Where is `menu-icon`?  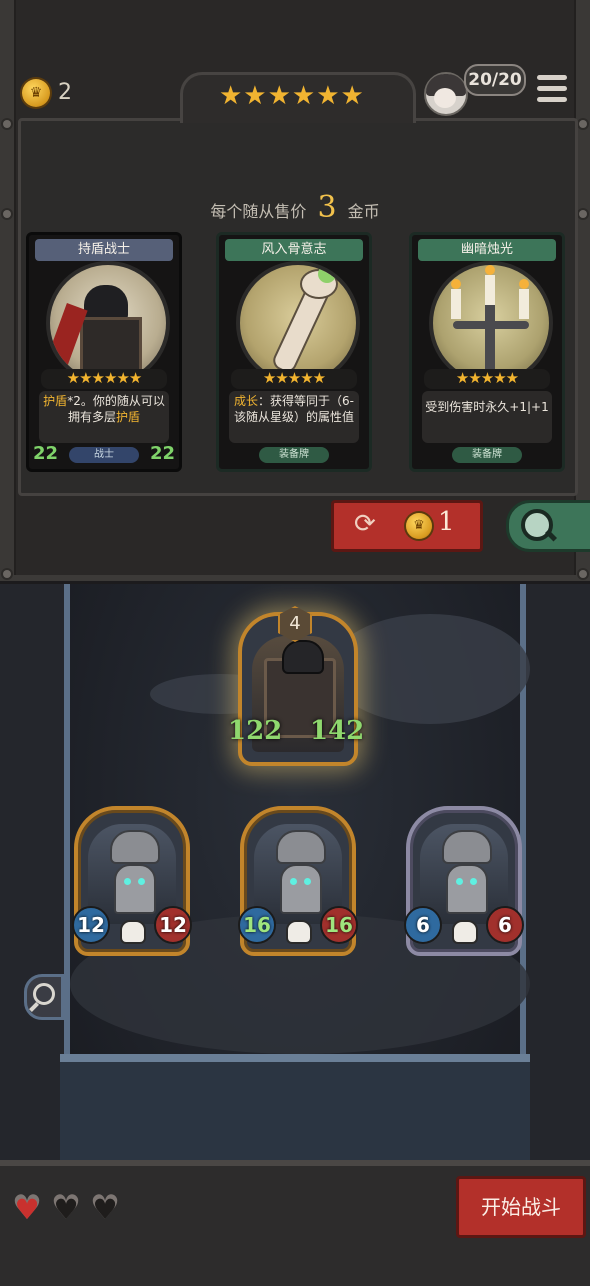
menu-icon is located at coordinates (552, 89).